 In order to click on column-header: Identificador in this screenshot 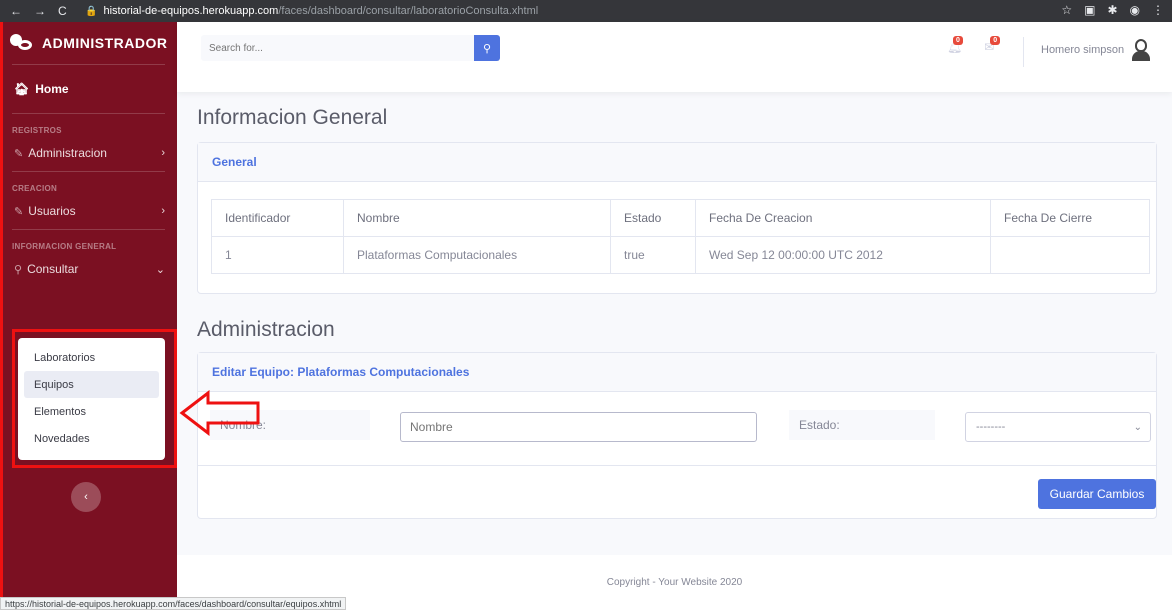, I will do `click(277, 218)`.